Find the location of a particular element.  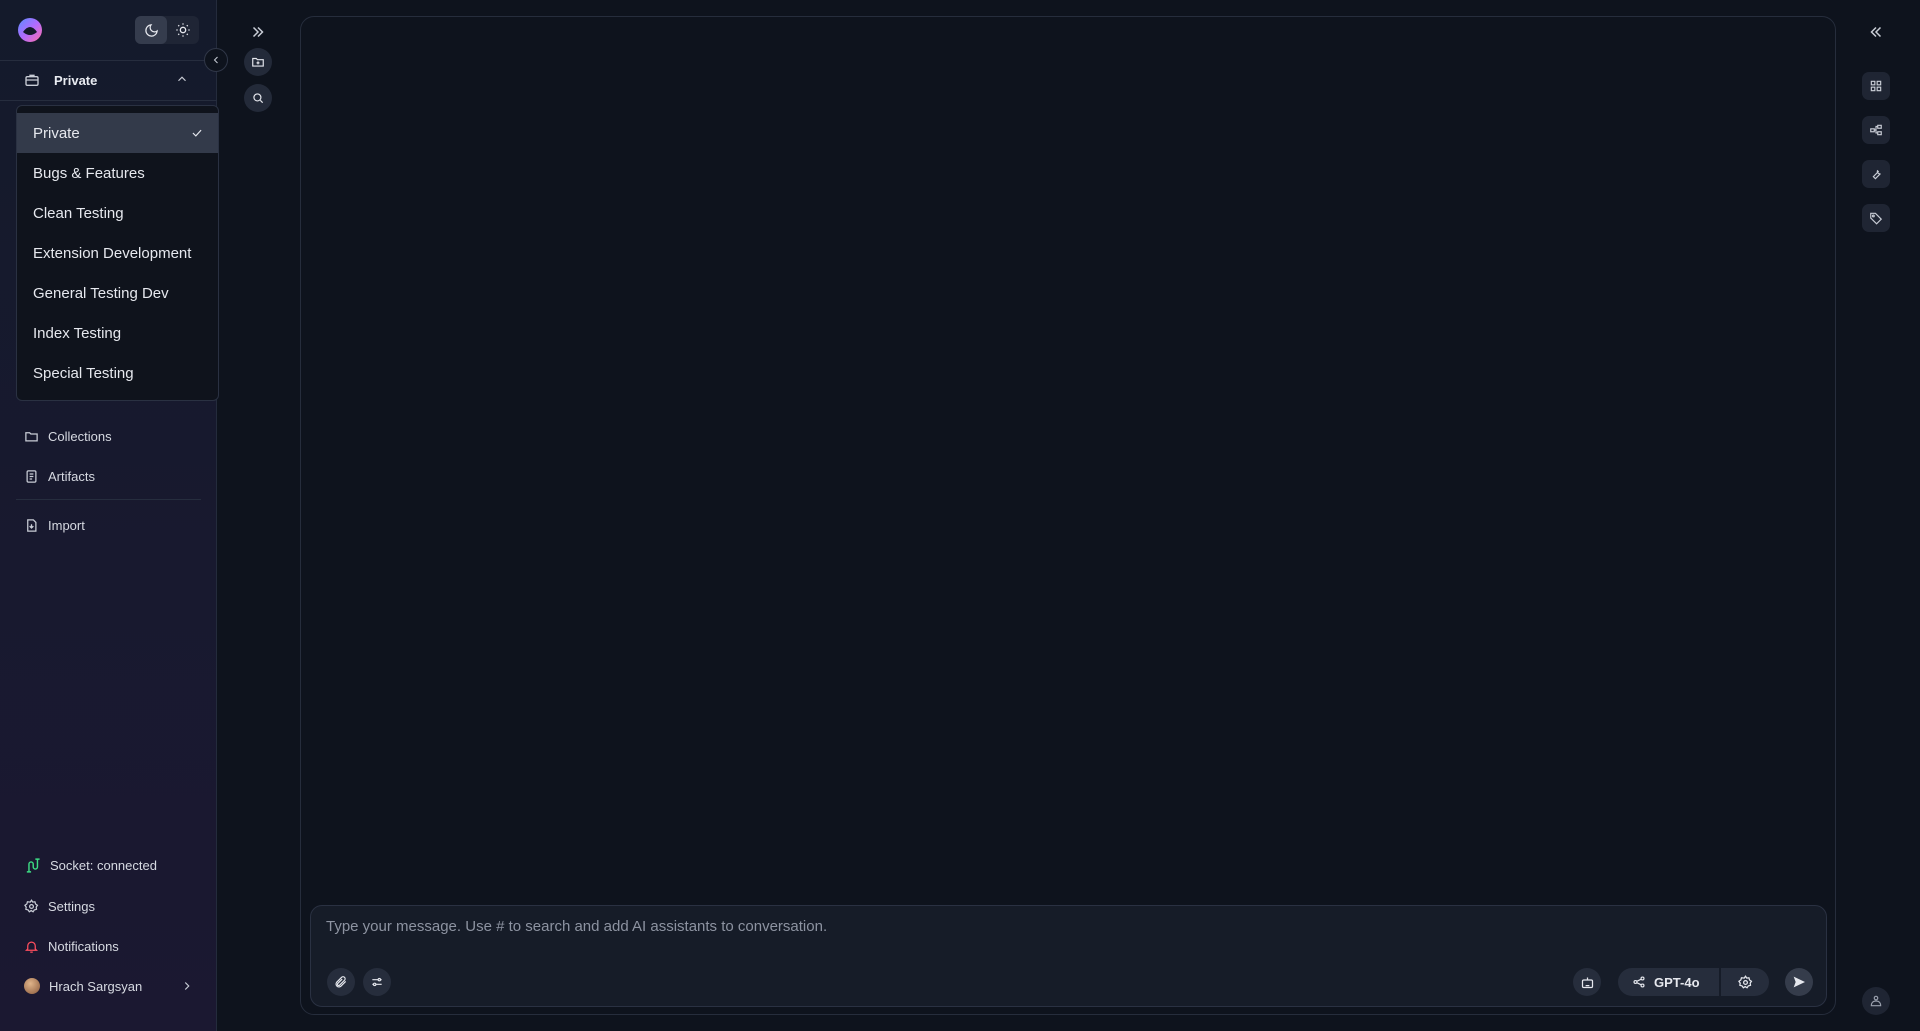

option-label: General Testing Dev is located at coordinates (101, 293).